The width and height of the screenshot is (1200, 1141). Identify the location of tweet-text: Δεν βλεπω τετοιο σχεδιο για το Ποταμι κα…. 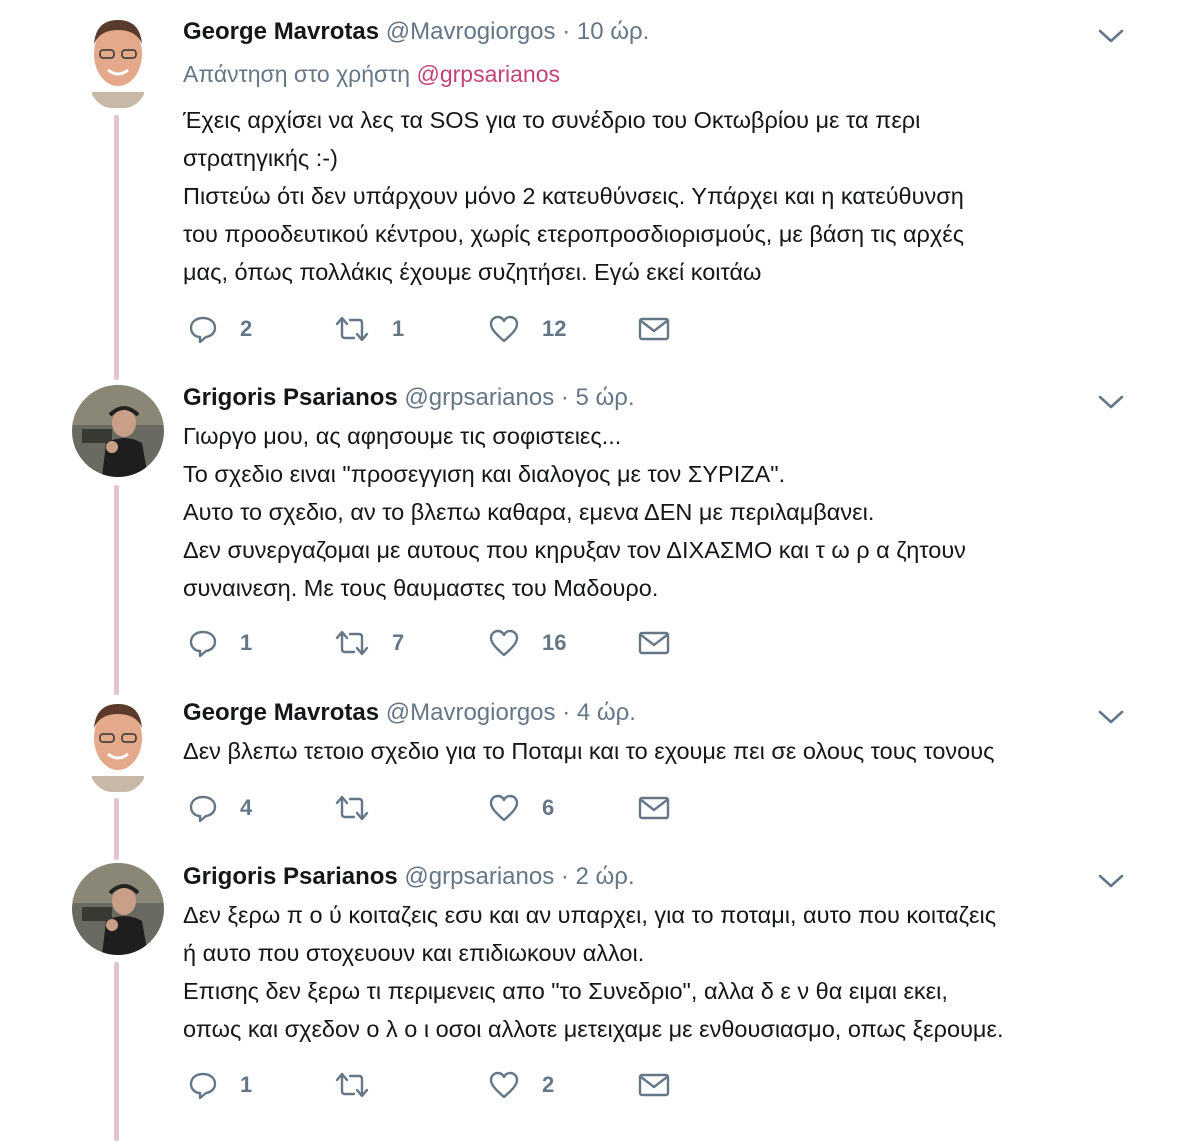
(663, 751).